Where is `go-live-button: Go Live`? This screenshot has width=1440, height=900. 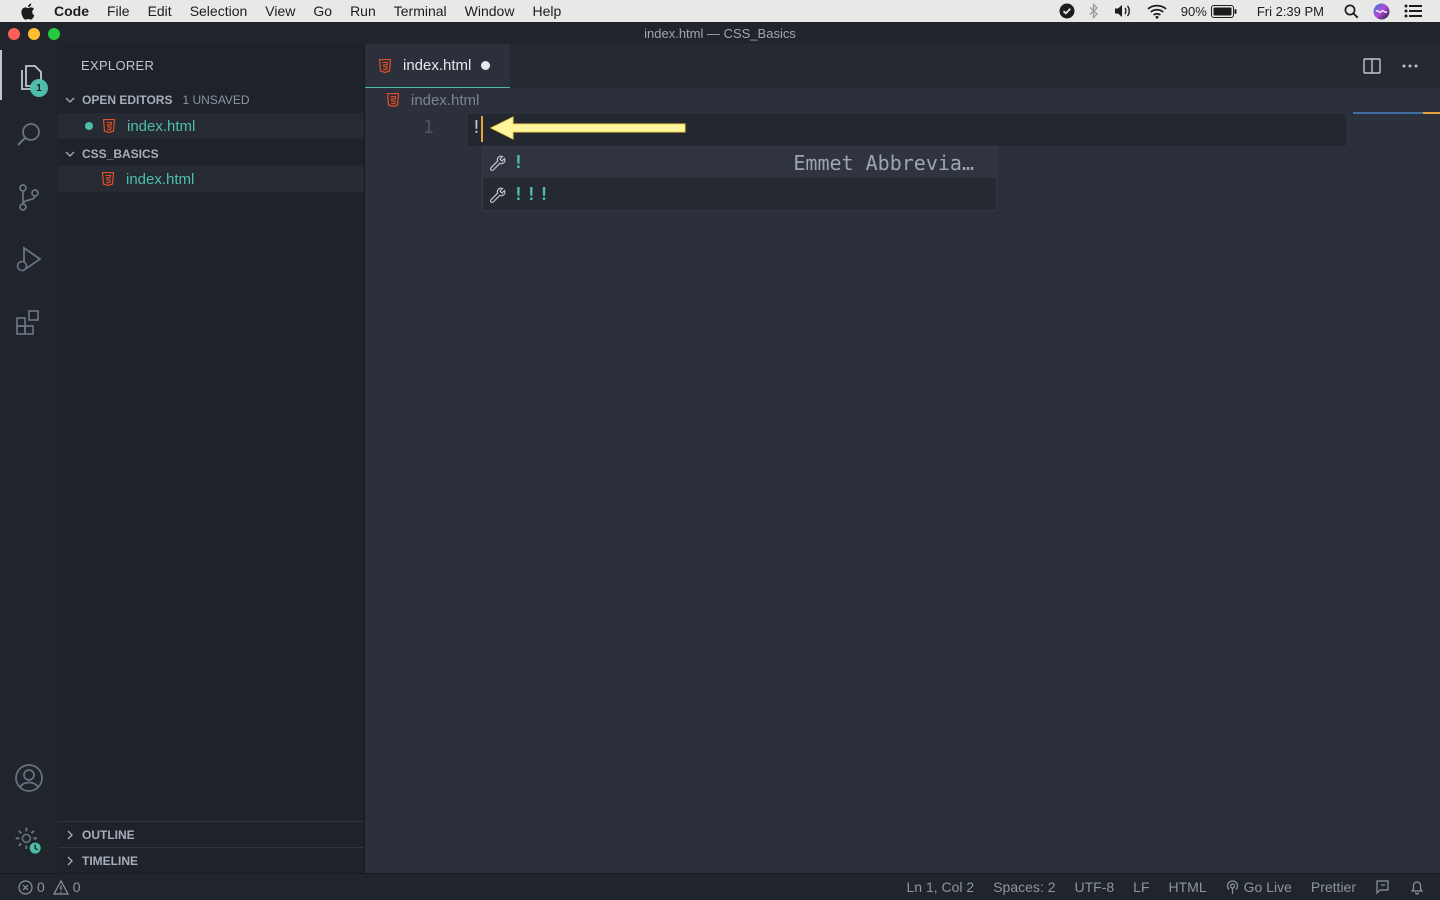 go-live-button: Go Live is located at coordinates (1259, 887).